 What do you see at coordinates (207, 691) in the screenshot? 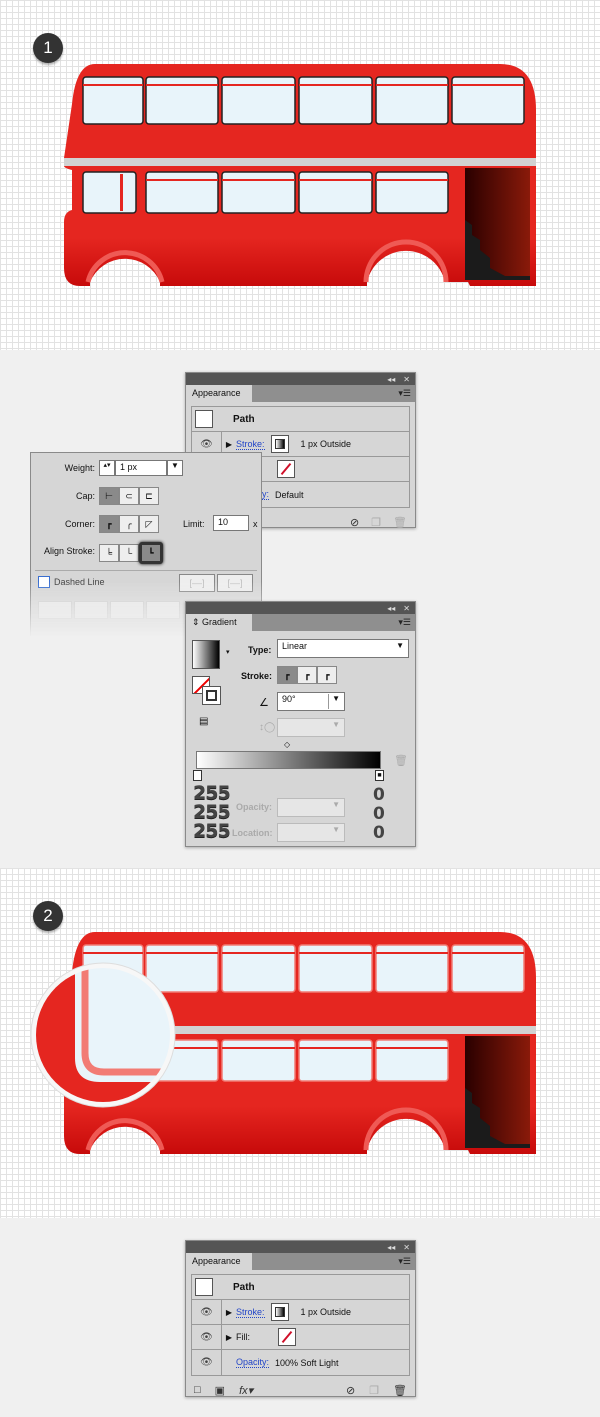
I see `fill-stroke-swatches` at bounding box center [207, 691].